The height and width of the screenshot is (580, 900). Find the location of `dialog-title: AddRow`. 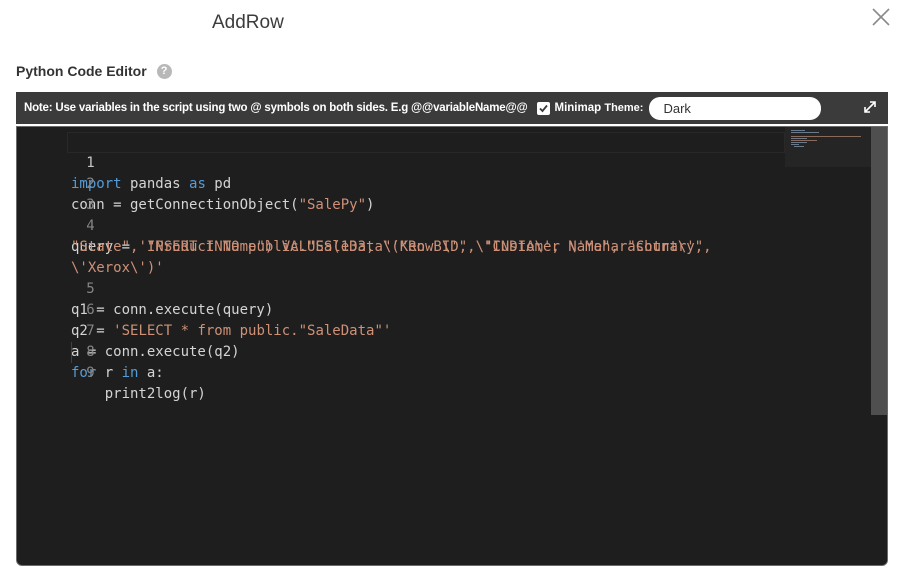

dialog-title: AddRow is located at coordinates (248, 22).